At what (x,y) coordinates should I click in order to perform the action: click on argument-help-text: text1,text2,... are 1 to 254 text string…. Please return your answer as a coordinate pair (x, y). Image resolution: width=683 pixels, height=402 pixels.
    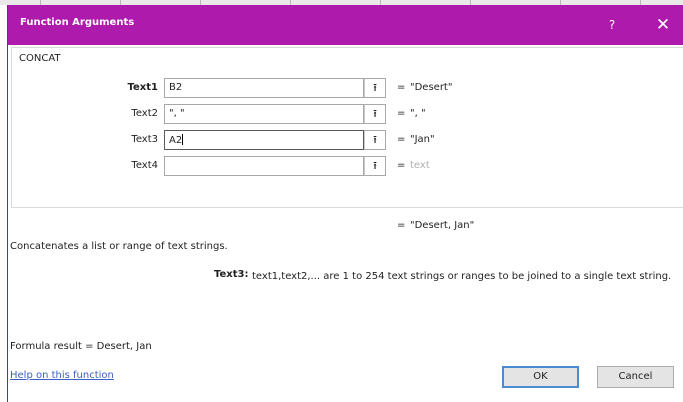
    Looking at the image, I should click on (462, 276).